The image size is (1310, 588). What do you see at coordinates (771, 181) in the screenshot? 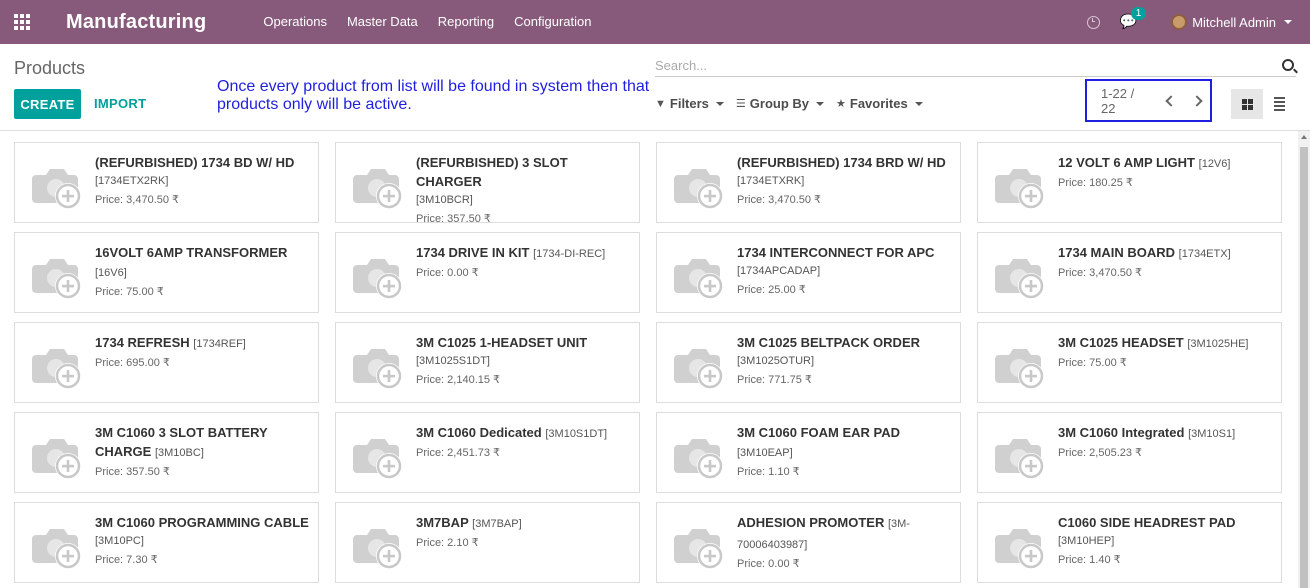
I see `product-code: [1734ETXRK]` at bounding box center [771, 181].